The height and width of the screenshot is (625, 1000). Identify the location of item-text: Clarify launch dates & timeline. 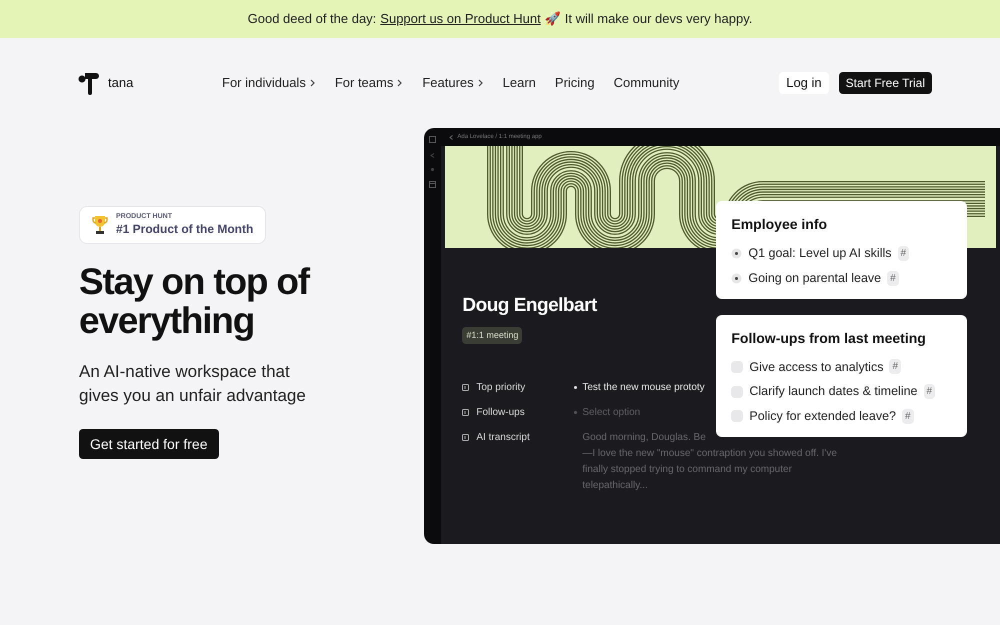
(833, 391).